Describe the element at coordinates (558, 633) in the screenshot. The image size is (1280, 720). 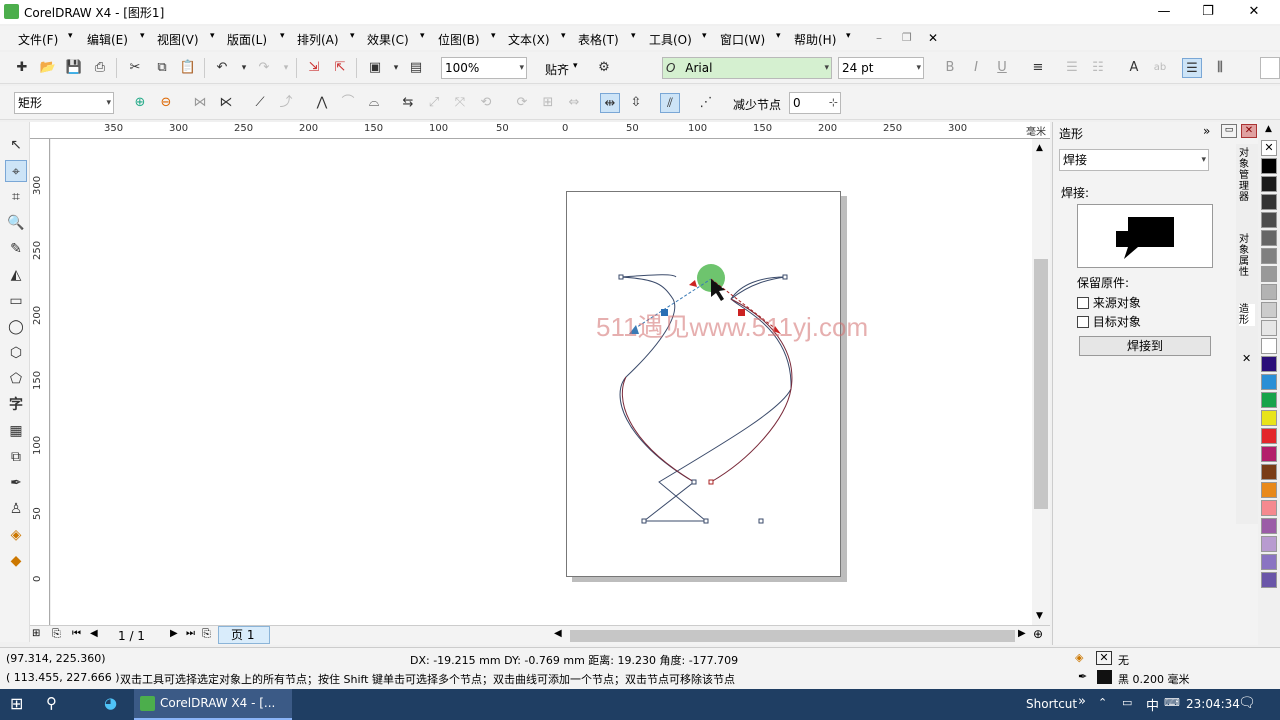
I see `scroll-left-icon: ◀` at that location.